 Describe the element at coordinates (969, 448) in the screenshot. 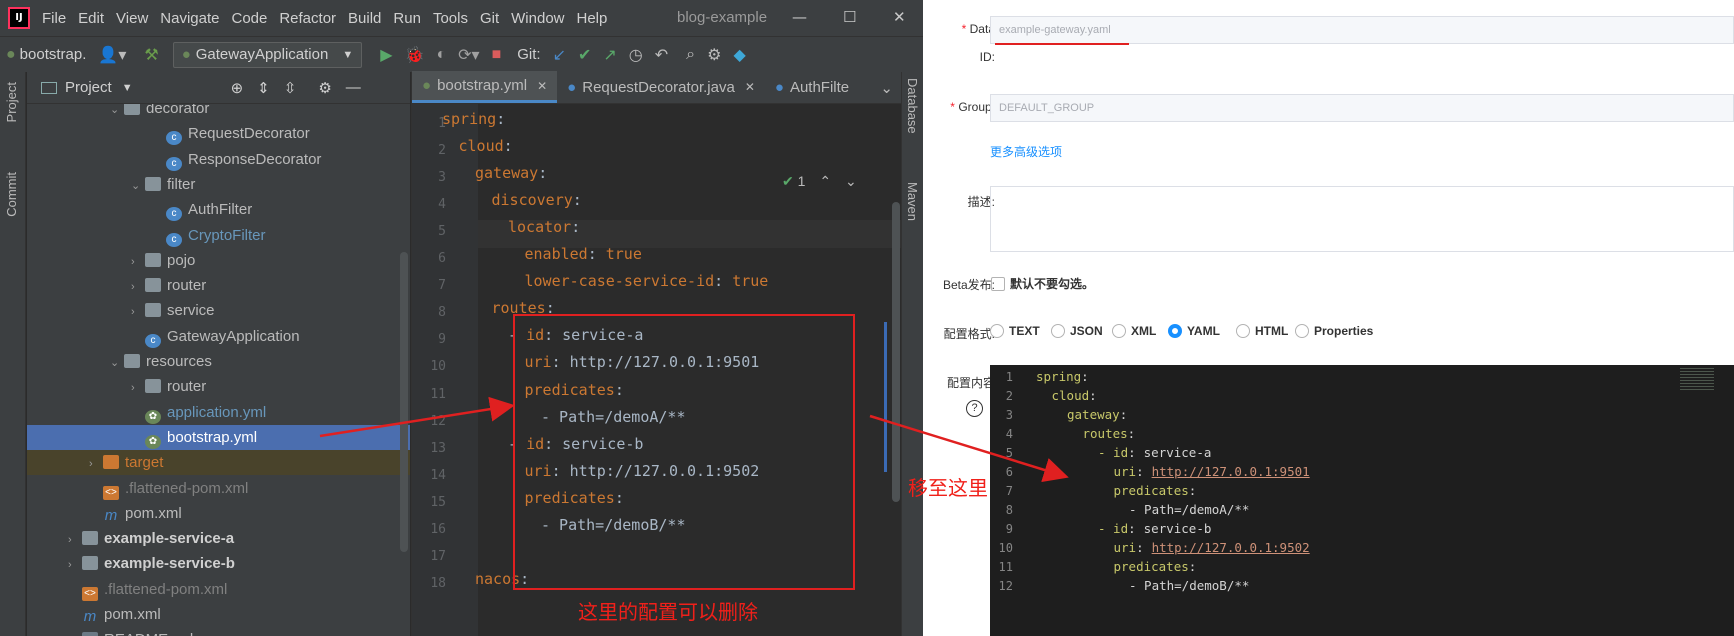

I see `arrow-to-config` at that location.